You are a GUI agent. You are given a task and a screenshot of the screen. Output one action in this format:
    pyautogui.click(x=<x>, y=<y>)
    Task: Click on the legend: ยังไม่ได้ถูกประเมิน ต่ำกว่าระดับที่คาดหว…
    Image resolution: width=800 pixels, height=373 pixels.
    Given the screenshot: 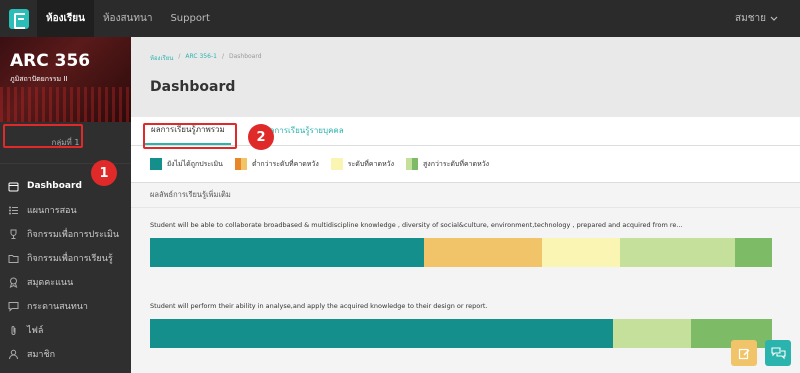 What is the action you would take?
    pyautogui.click(x=465, y=164)
    